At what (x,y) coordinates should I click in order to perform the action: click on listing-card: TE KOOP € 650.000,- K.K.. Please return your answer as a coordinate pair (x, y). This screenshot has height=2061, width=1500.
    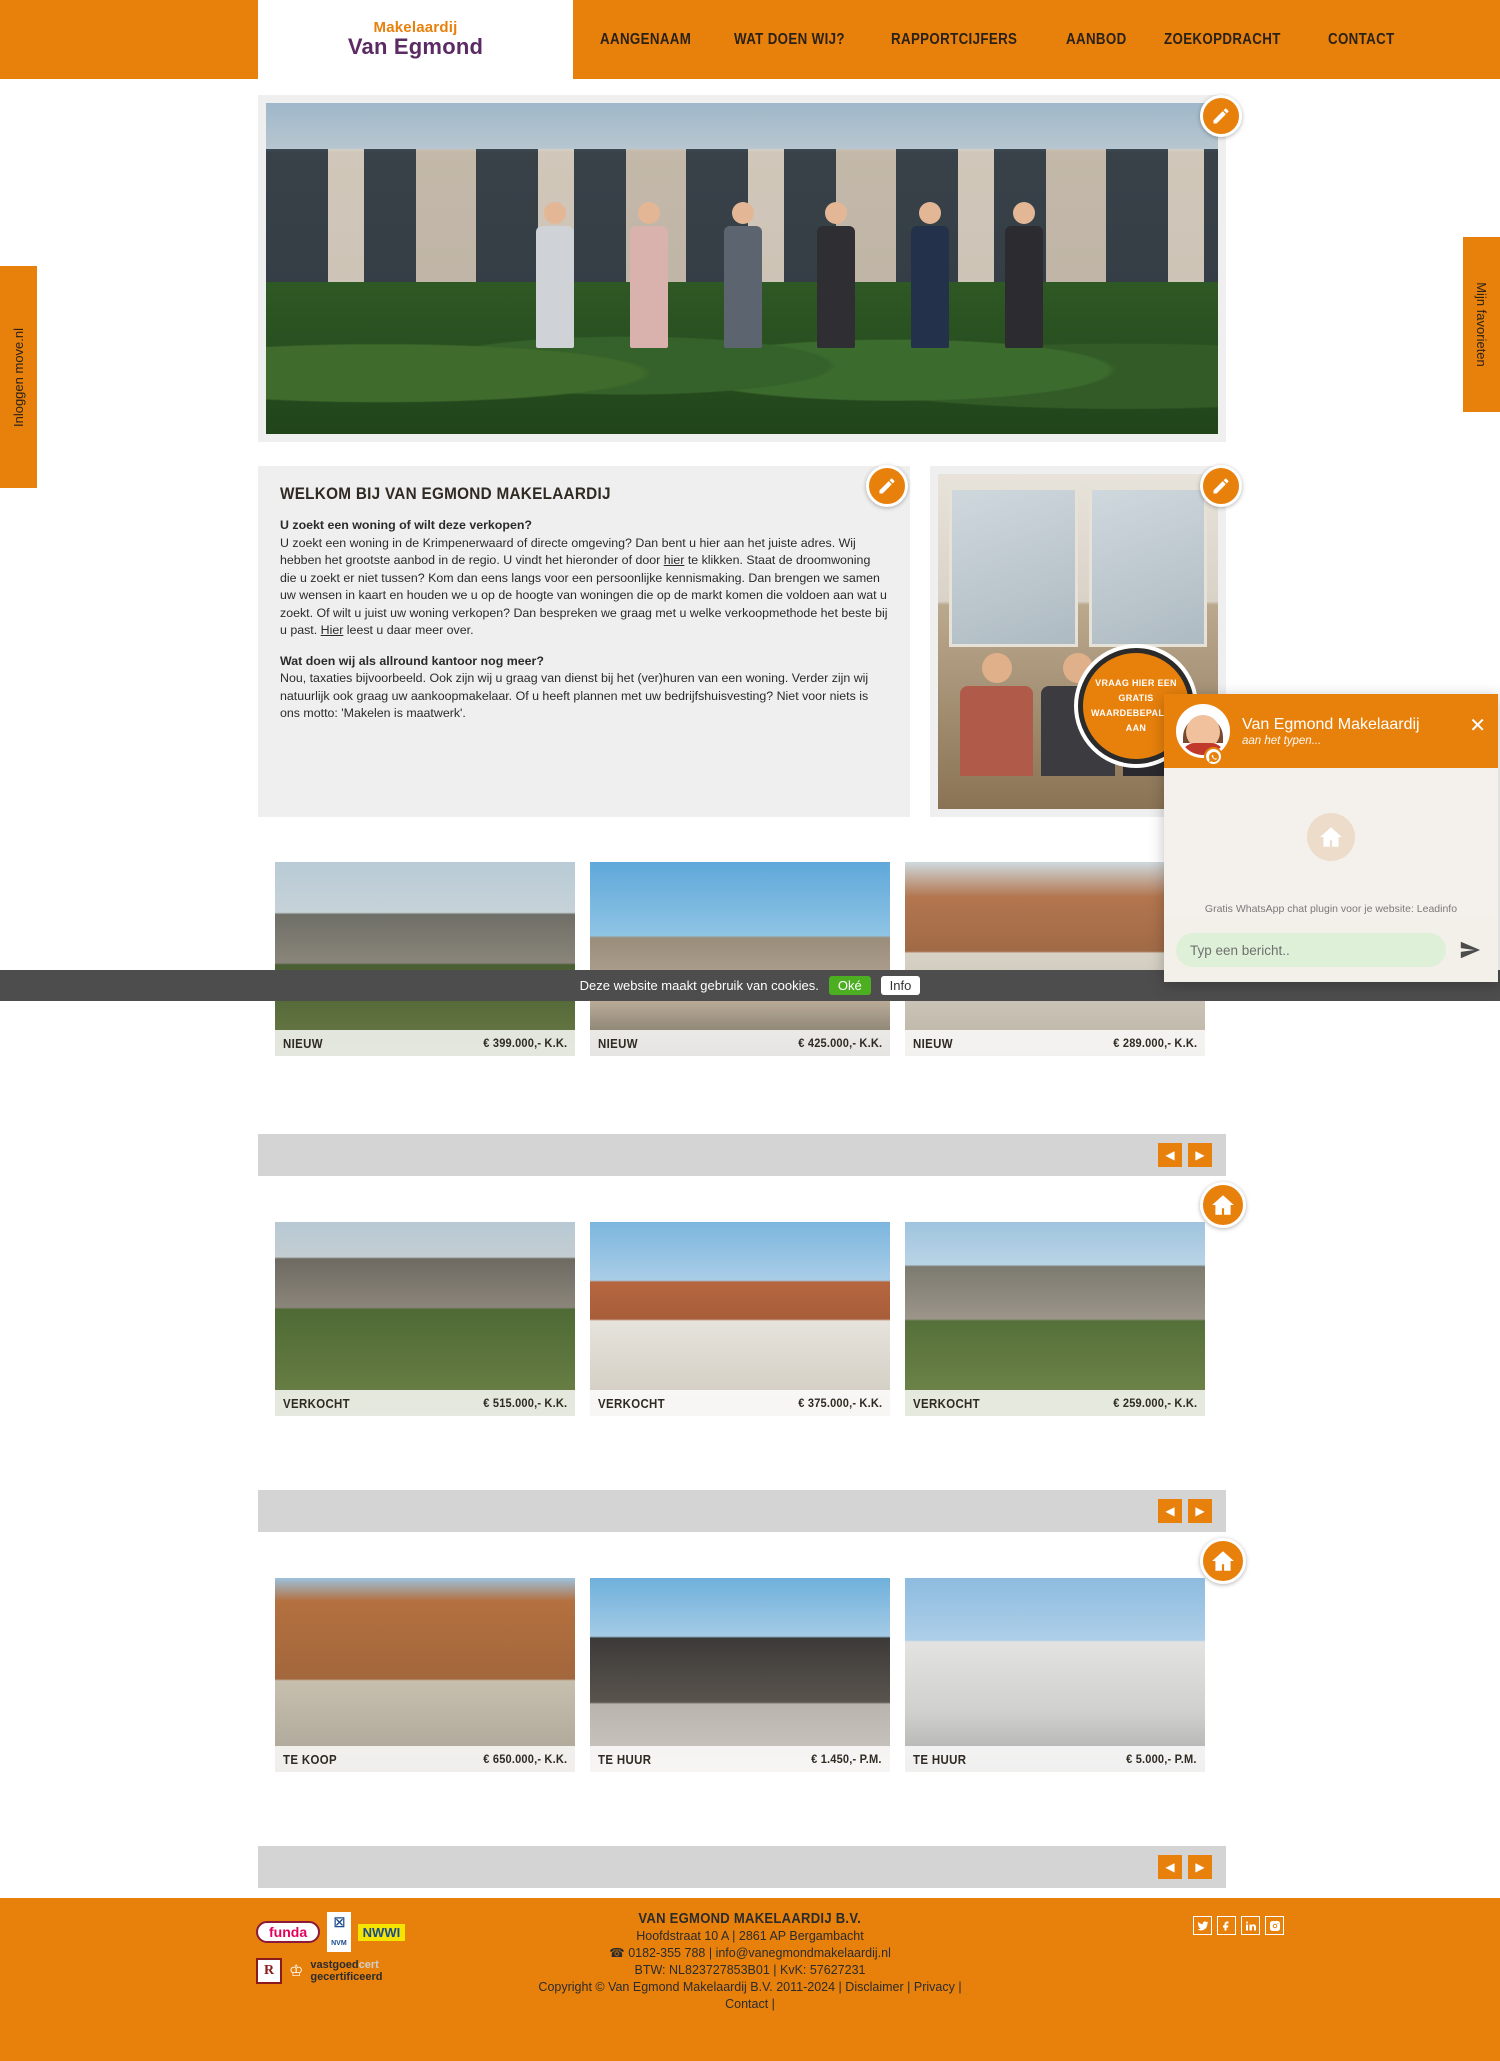
    Looking at the image, I should click on (425, 1675).